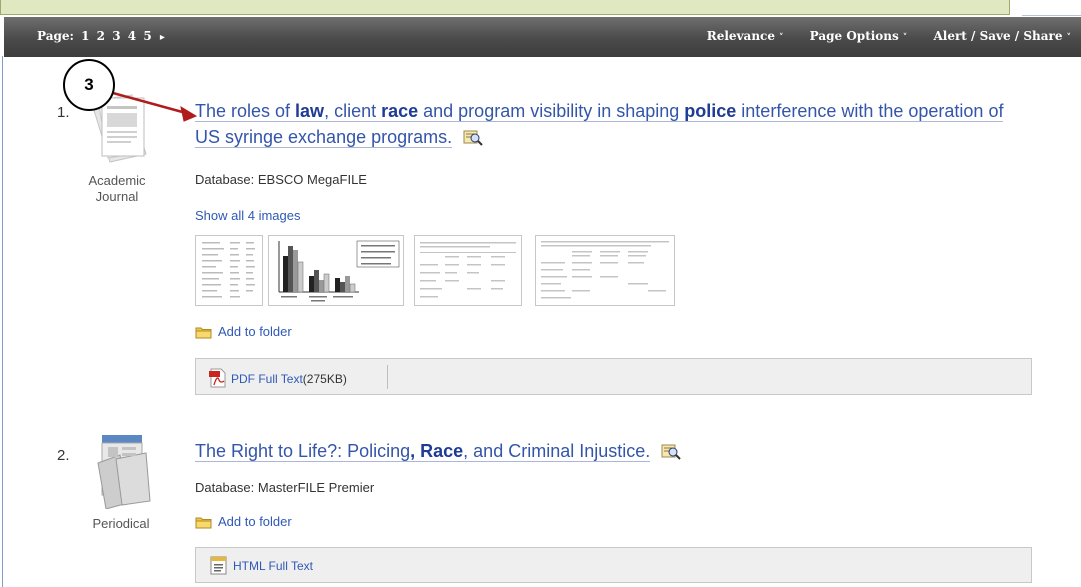 Image resolution: width=1081 pixels, height=587 pixels. What do you see at coordinates (189, 113) in the screenshot?
I see `arrow-head-icon` at bounding box center [189, 113].